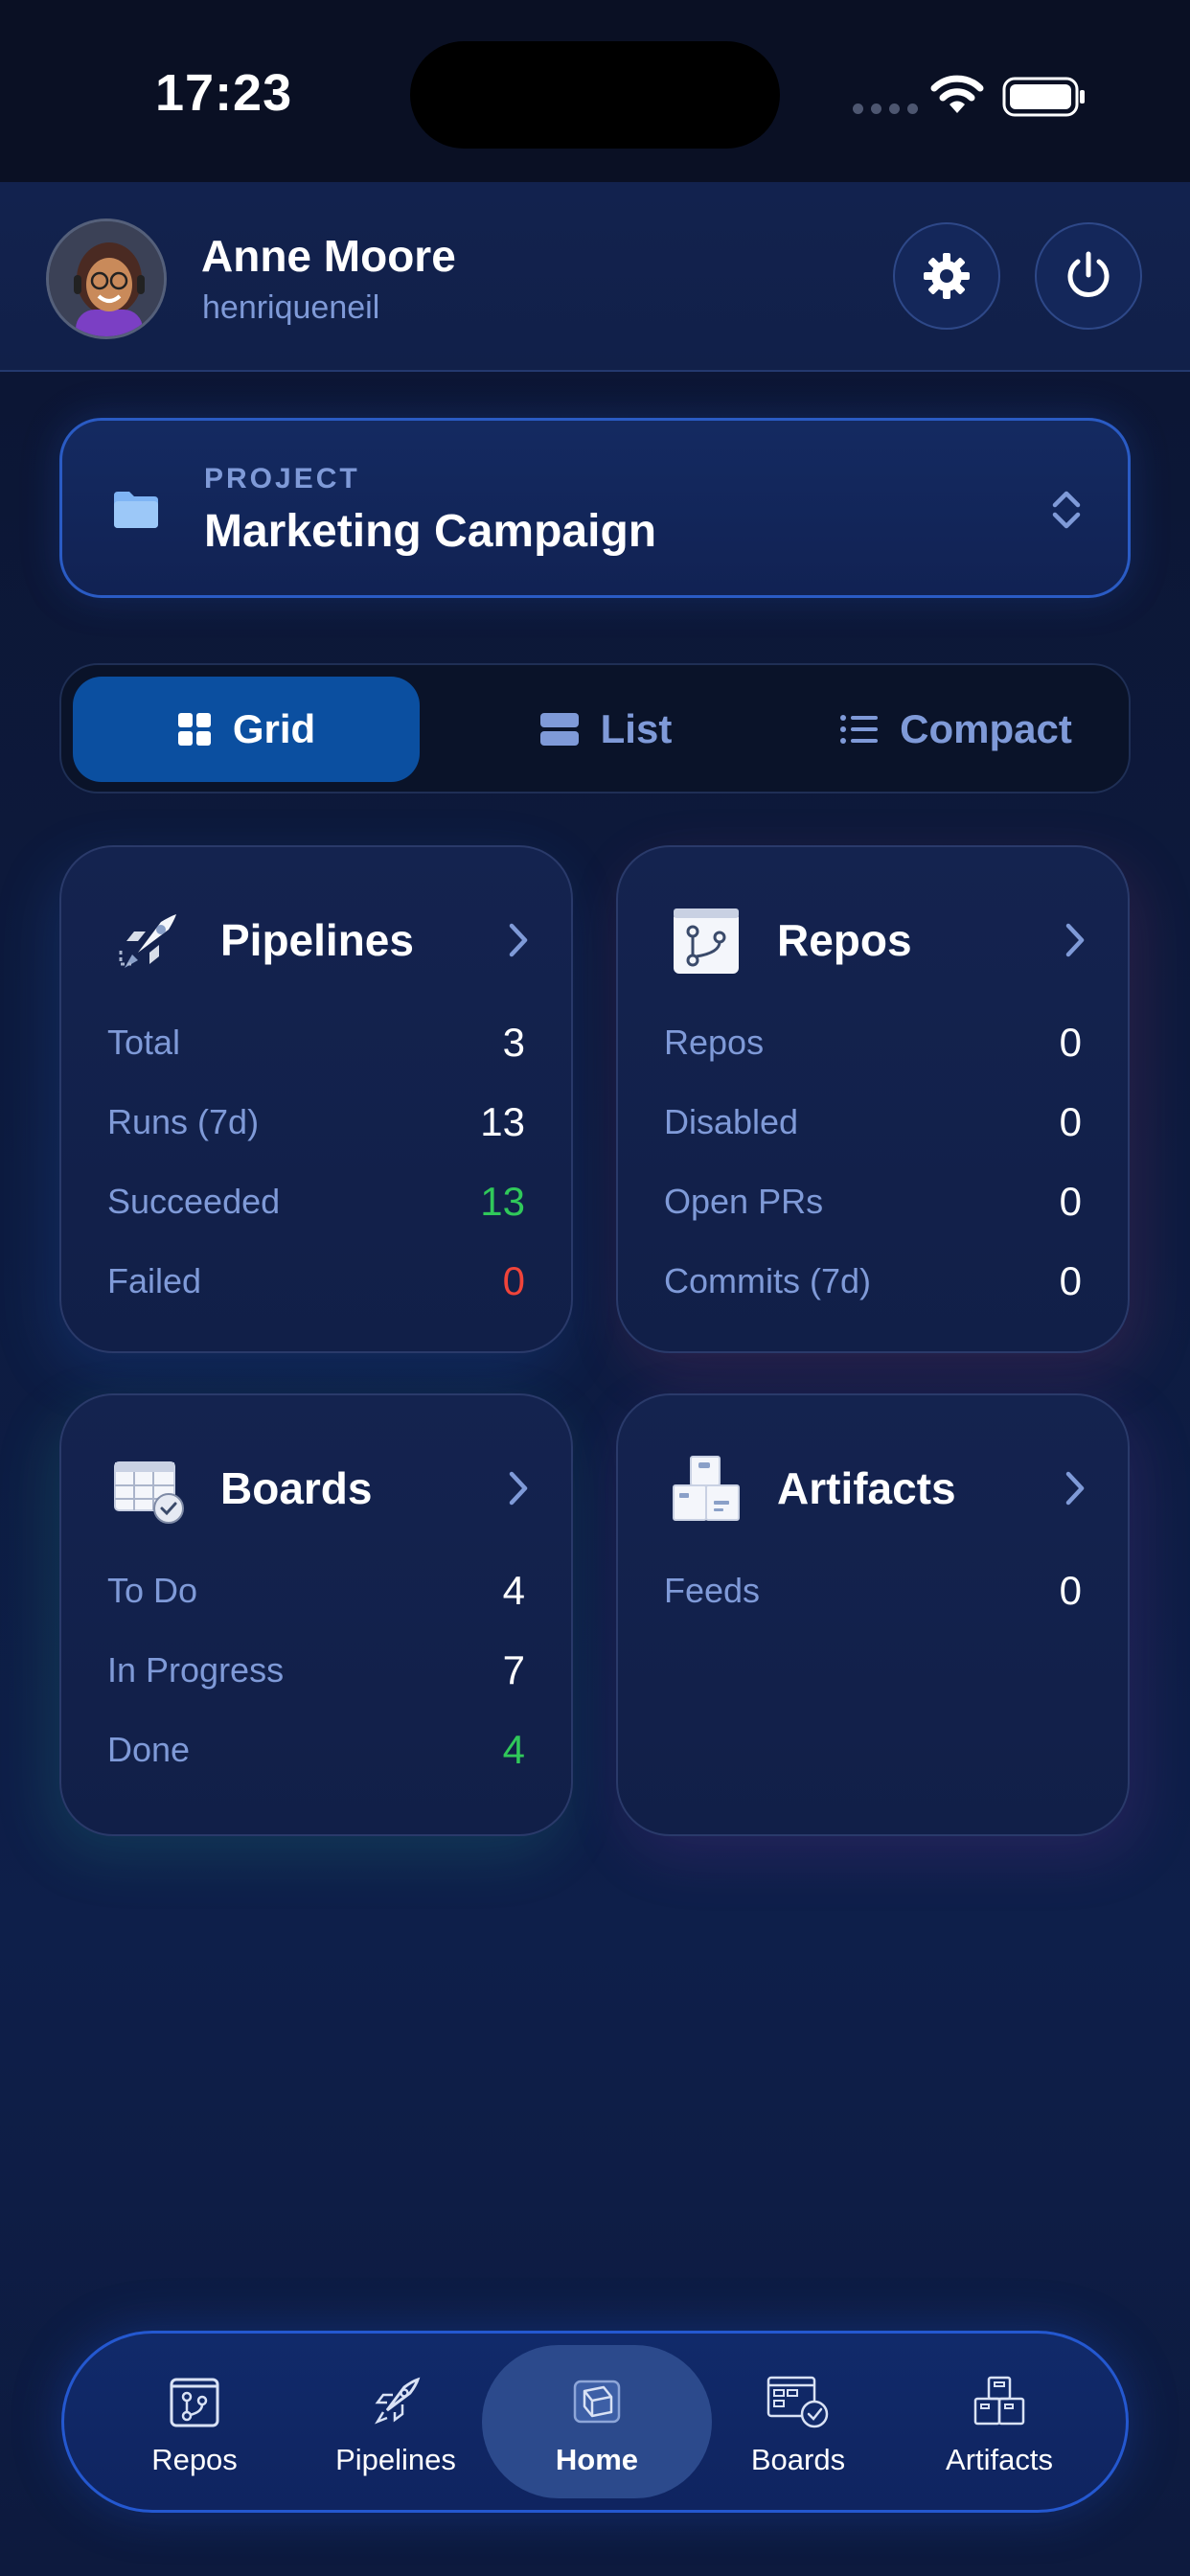 The width and height of the screenshot is (1190, 2576). Describe the element at coordinates (744, 1201) in the screenshot. I see `stat-label: Open PRs` at that location.